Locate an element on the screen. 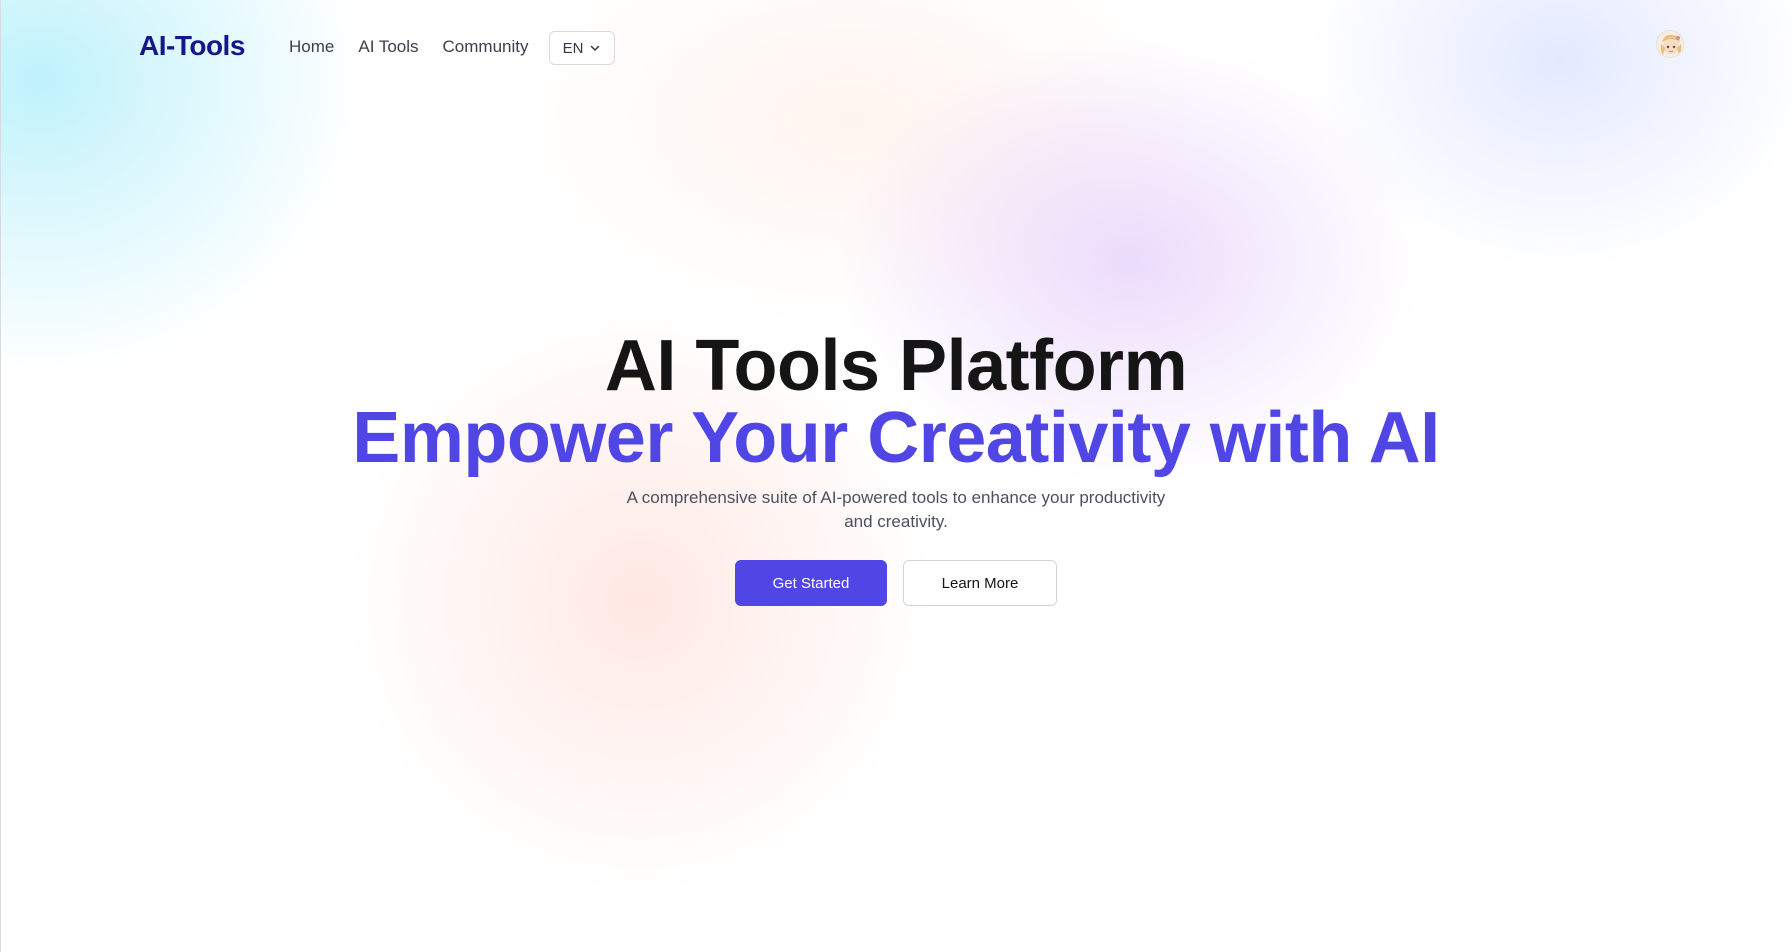 This screenshot has height=952, width=1792. main-nav: Home AI Tools Community is located at coordinates (409, 47).